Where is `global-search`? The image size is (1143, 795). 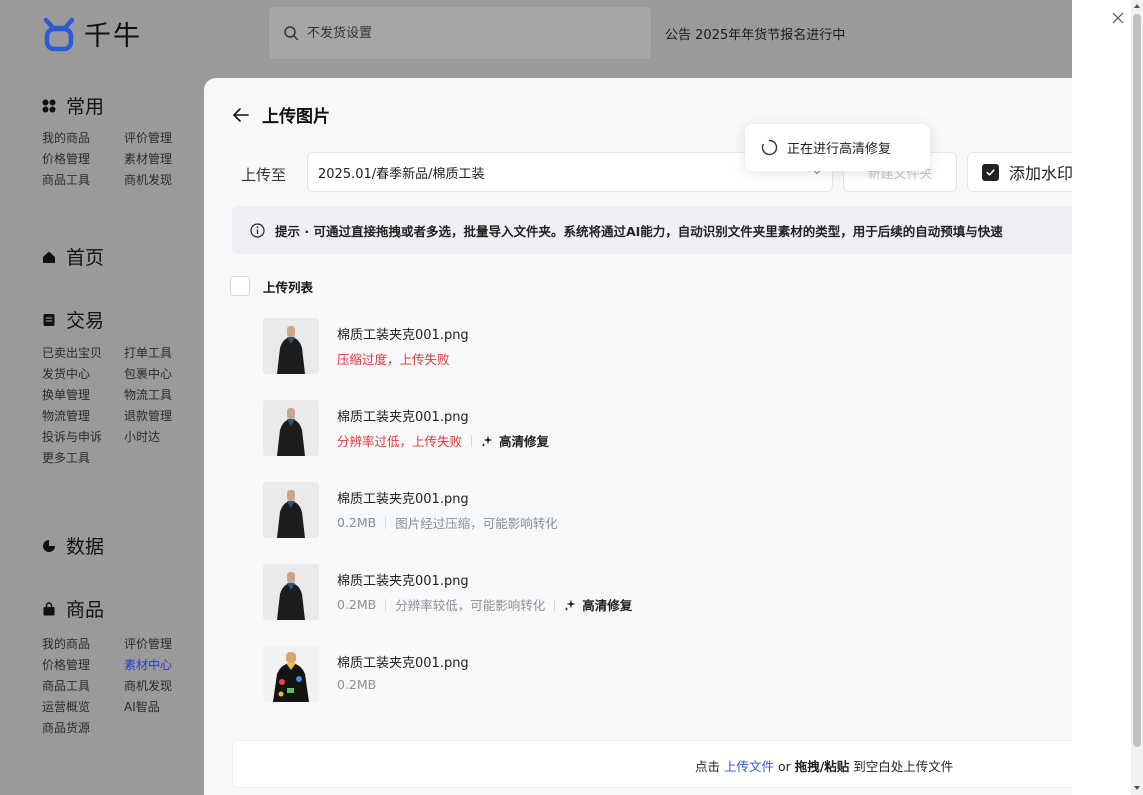 global-search is located at coordinates (460, 33).